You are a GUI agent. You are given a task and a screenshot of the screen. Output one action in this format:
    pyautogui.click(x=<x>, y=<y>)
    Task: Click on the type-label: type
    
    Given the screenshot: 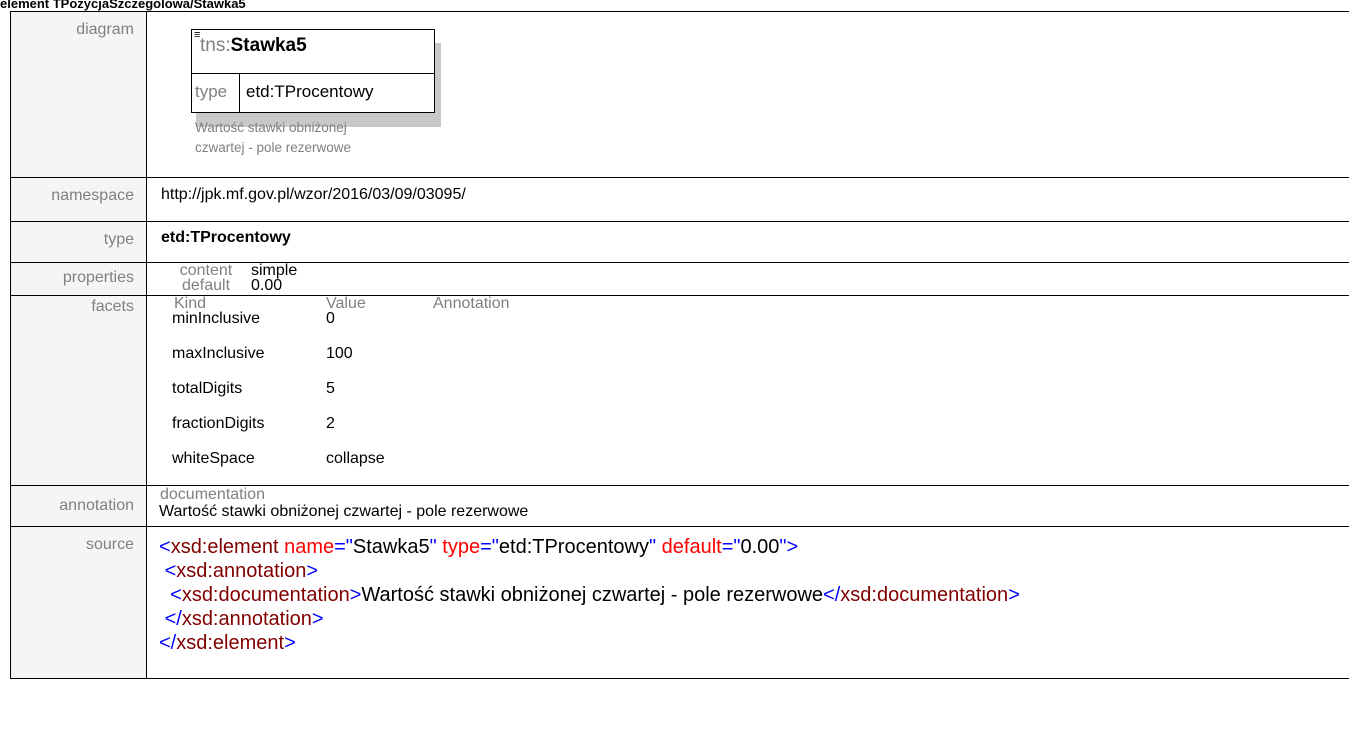 What is the action you would take?
    pyautogui.click(x=78, y=242)
    